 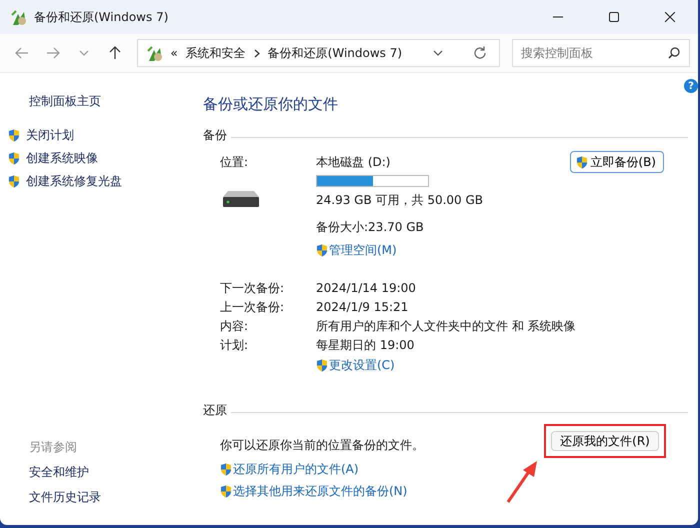 What do you see at coordinates (109, 472) in the screenshot?
I see `sidebar-link: 安全和维护` at bounding box center [109, 472].